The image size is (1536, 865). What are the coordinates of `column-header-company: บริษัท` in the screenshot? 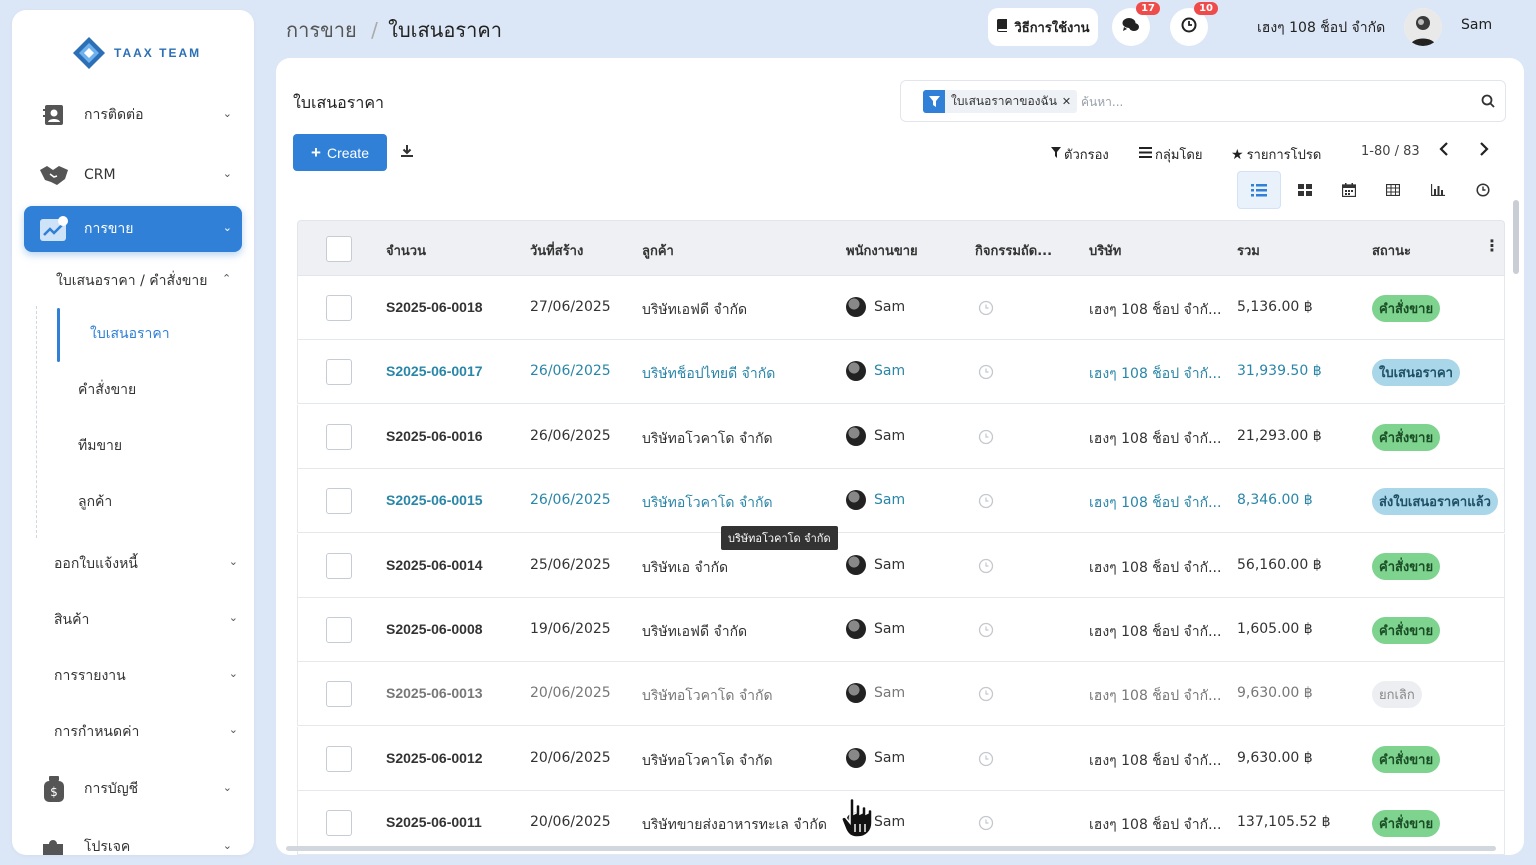 It's located at (1105, 250).